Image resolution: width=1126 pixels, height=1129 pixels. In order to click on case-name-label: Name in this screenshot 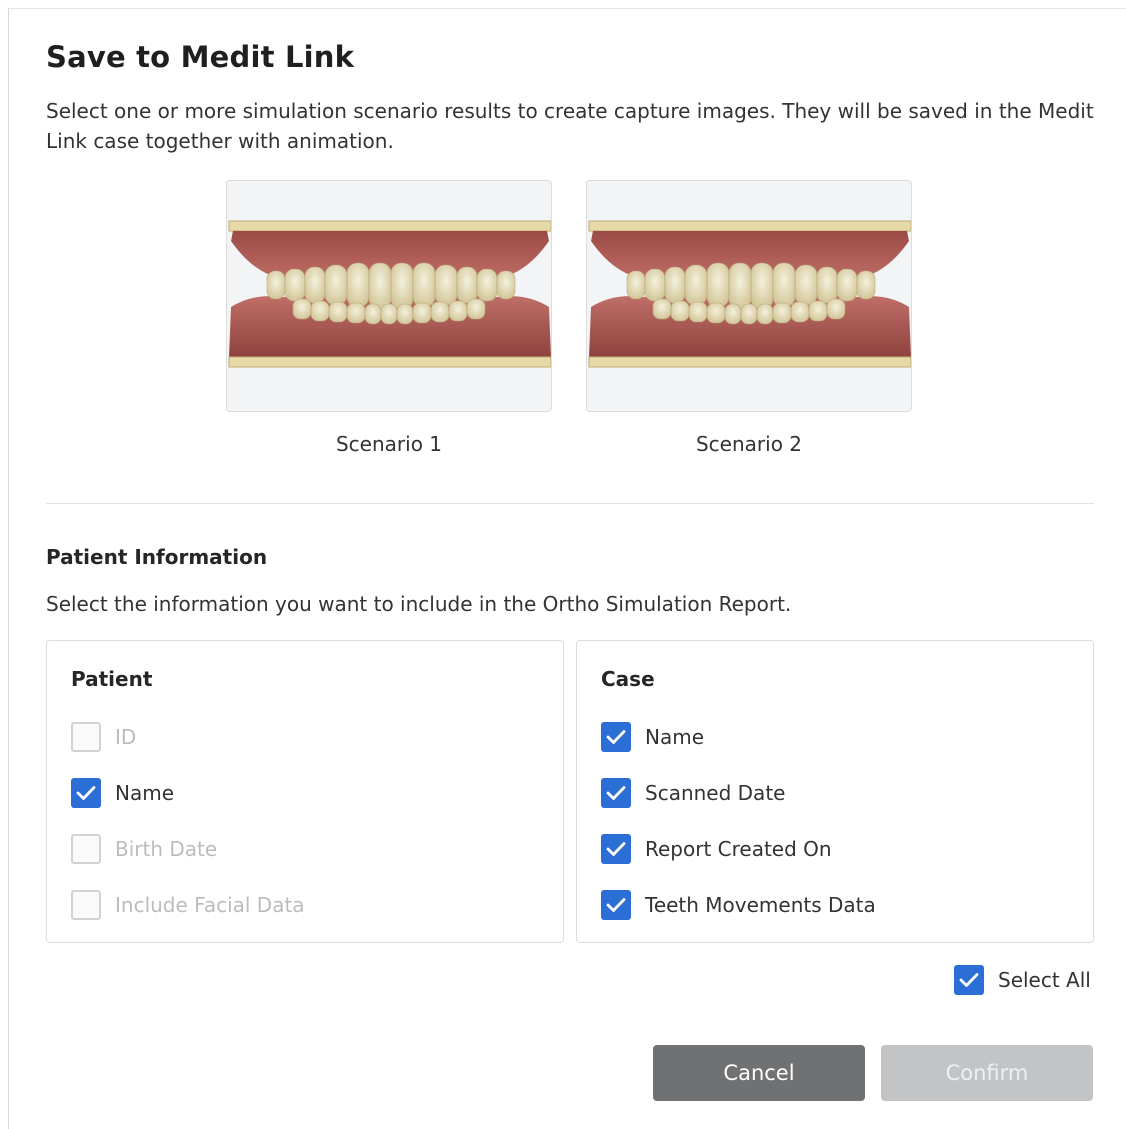, I will do `click(675, 737)`.